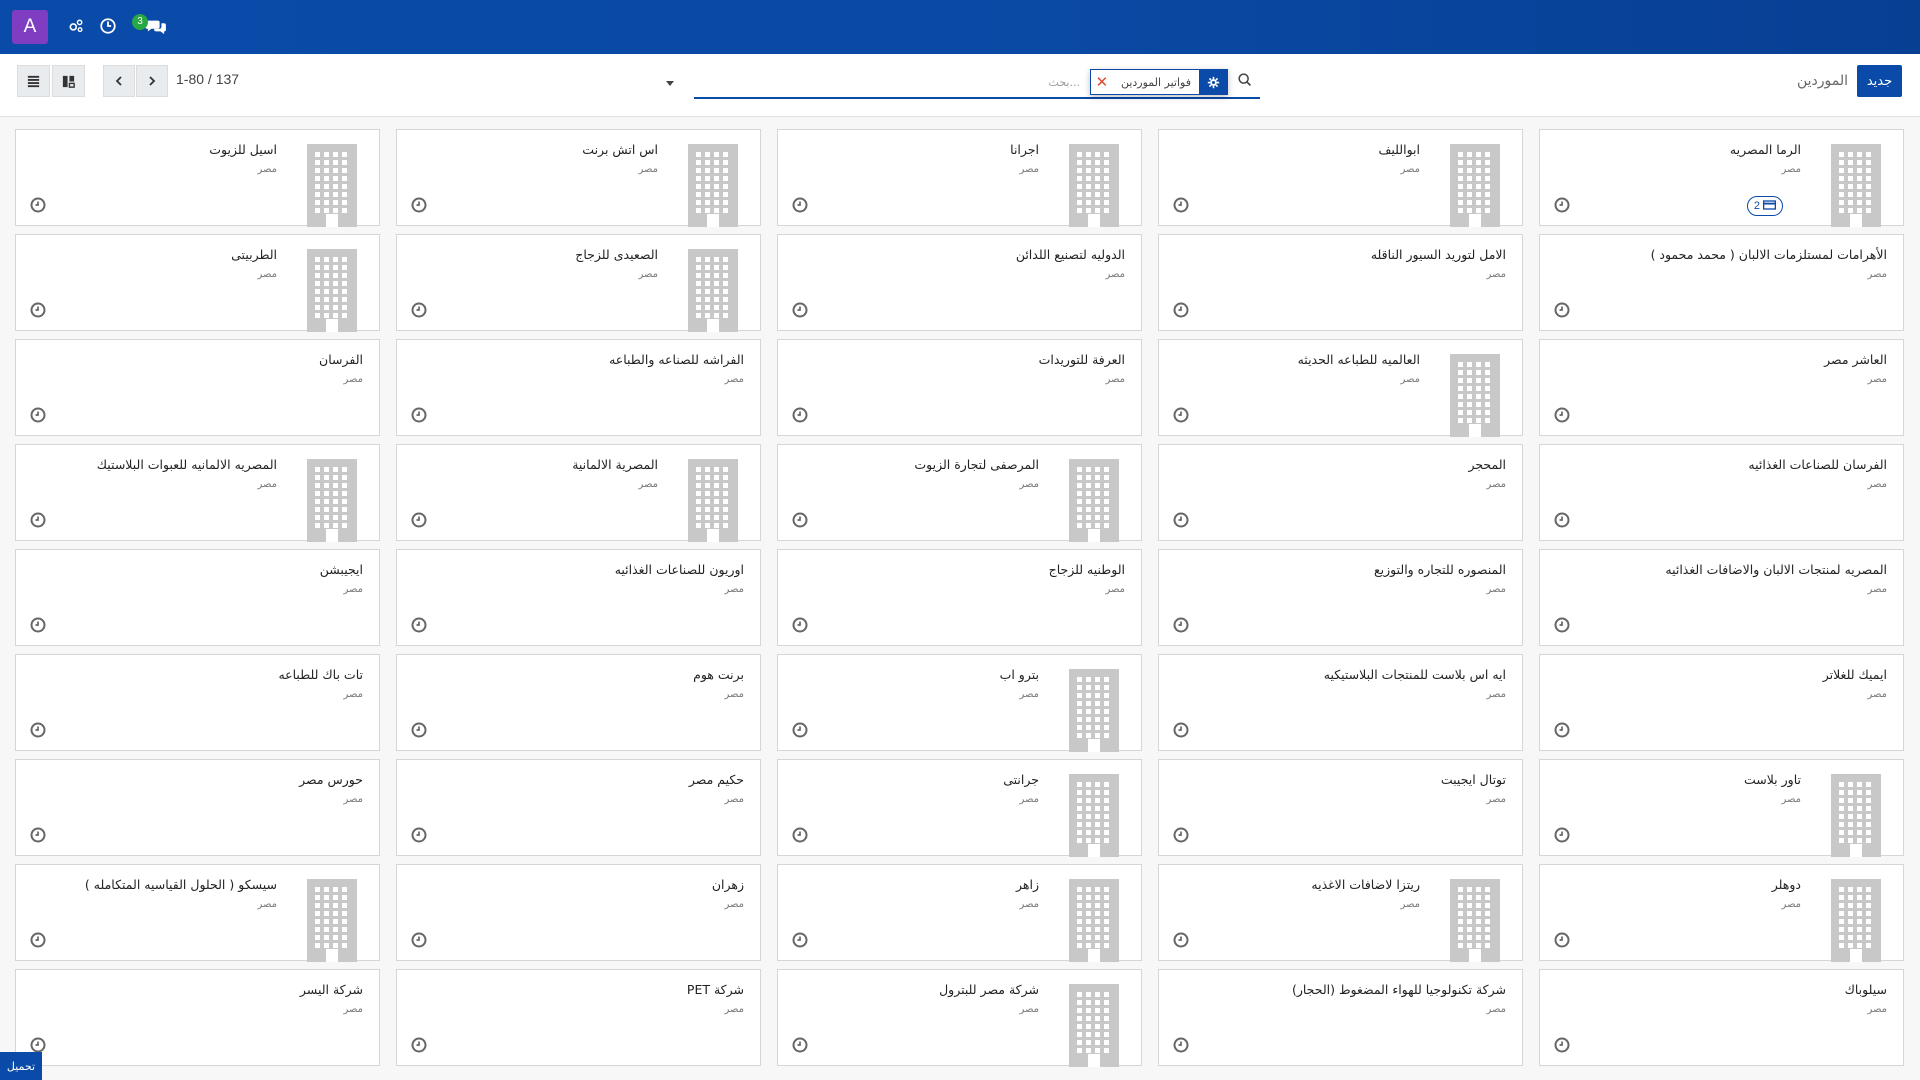  I want to click on vendor-card: حورس مصر مصر, so click(197, 807).